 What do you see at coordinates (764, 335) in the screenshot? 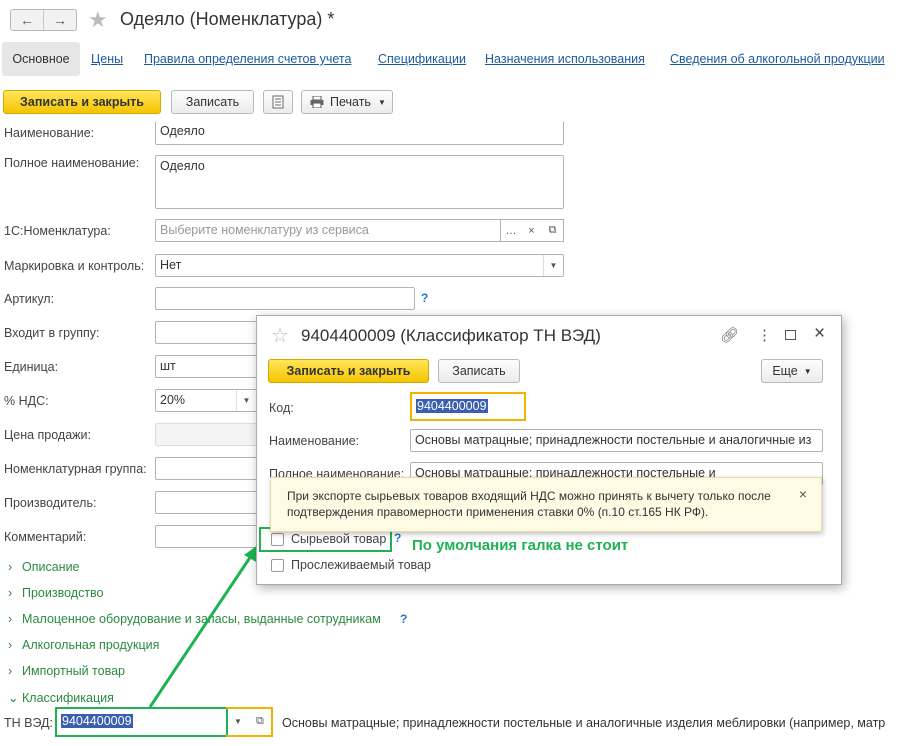
I see `more-vertical-icon: ⋮` at bounding box center [764, 335].